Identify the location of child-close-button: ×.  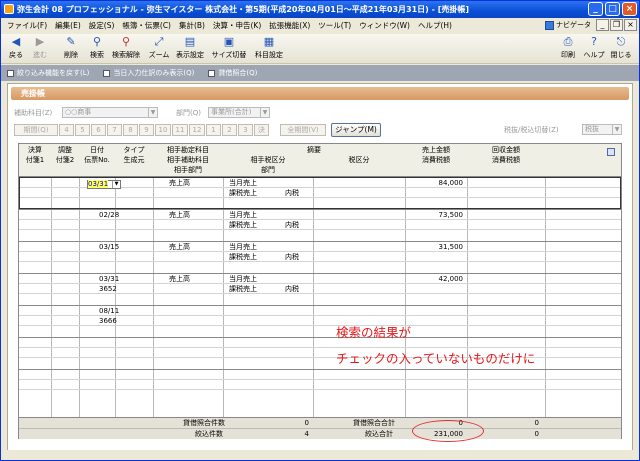
(630, 25).